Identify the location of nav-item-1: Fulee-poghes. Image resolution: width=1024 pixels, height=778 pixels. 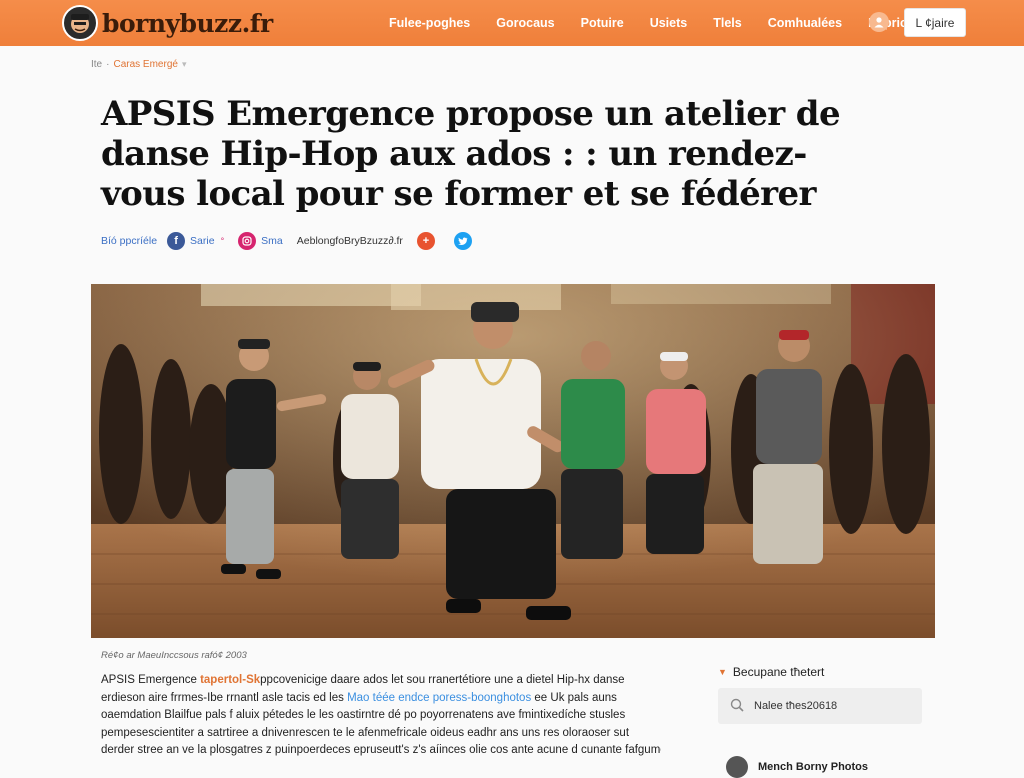
(429, 23).